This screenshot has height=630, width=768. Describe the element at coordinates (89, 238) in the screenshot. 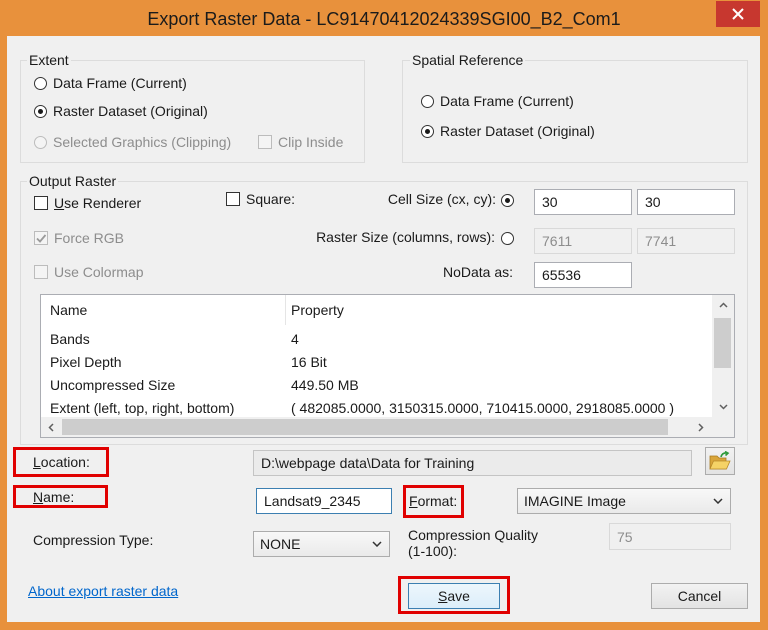

I see `checkbox-label: Force RGB` at that location.